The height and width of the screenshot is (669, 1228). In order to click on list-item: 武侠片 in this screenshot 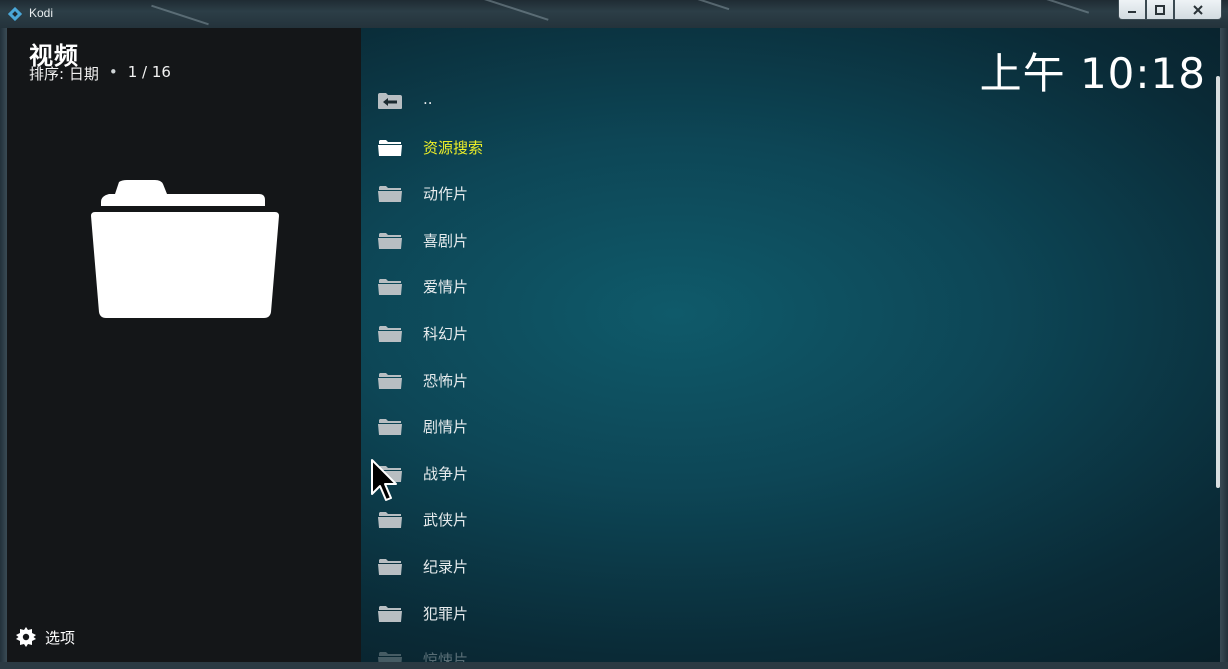, I will do `click(621, 519)`.